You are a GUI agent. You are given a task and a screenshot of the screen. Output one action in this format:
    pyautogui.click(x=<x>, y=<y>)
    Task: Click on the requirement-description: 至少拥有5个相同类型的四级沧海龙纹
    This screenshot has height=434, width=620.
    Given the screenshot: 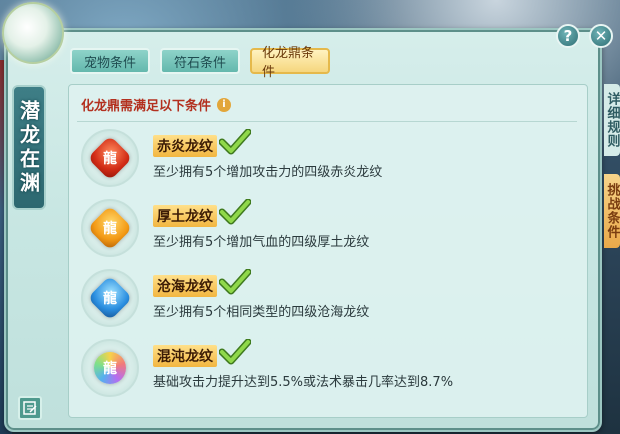 What is the action you would take?
    pyautogui.click(x=261, y=312)
    